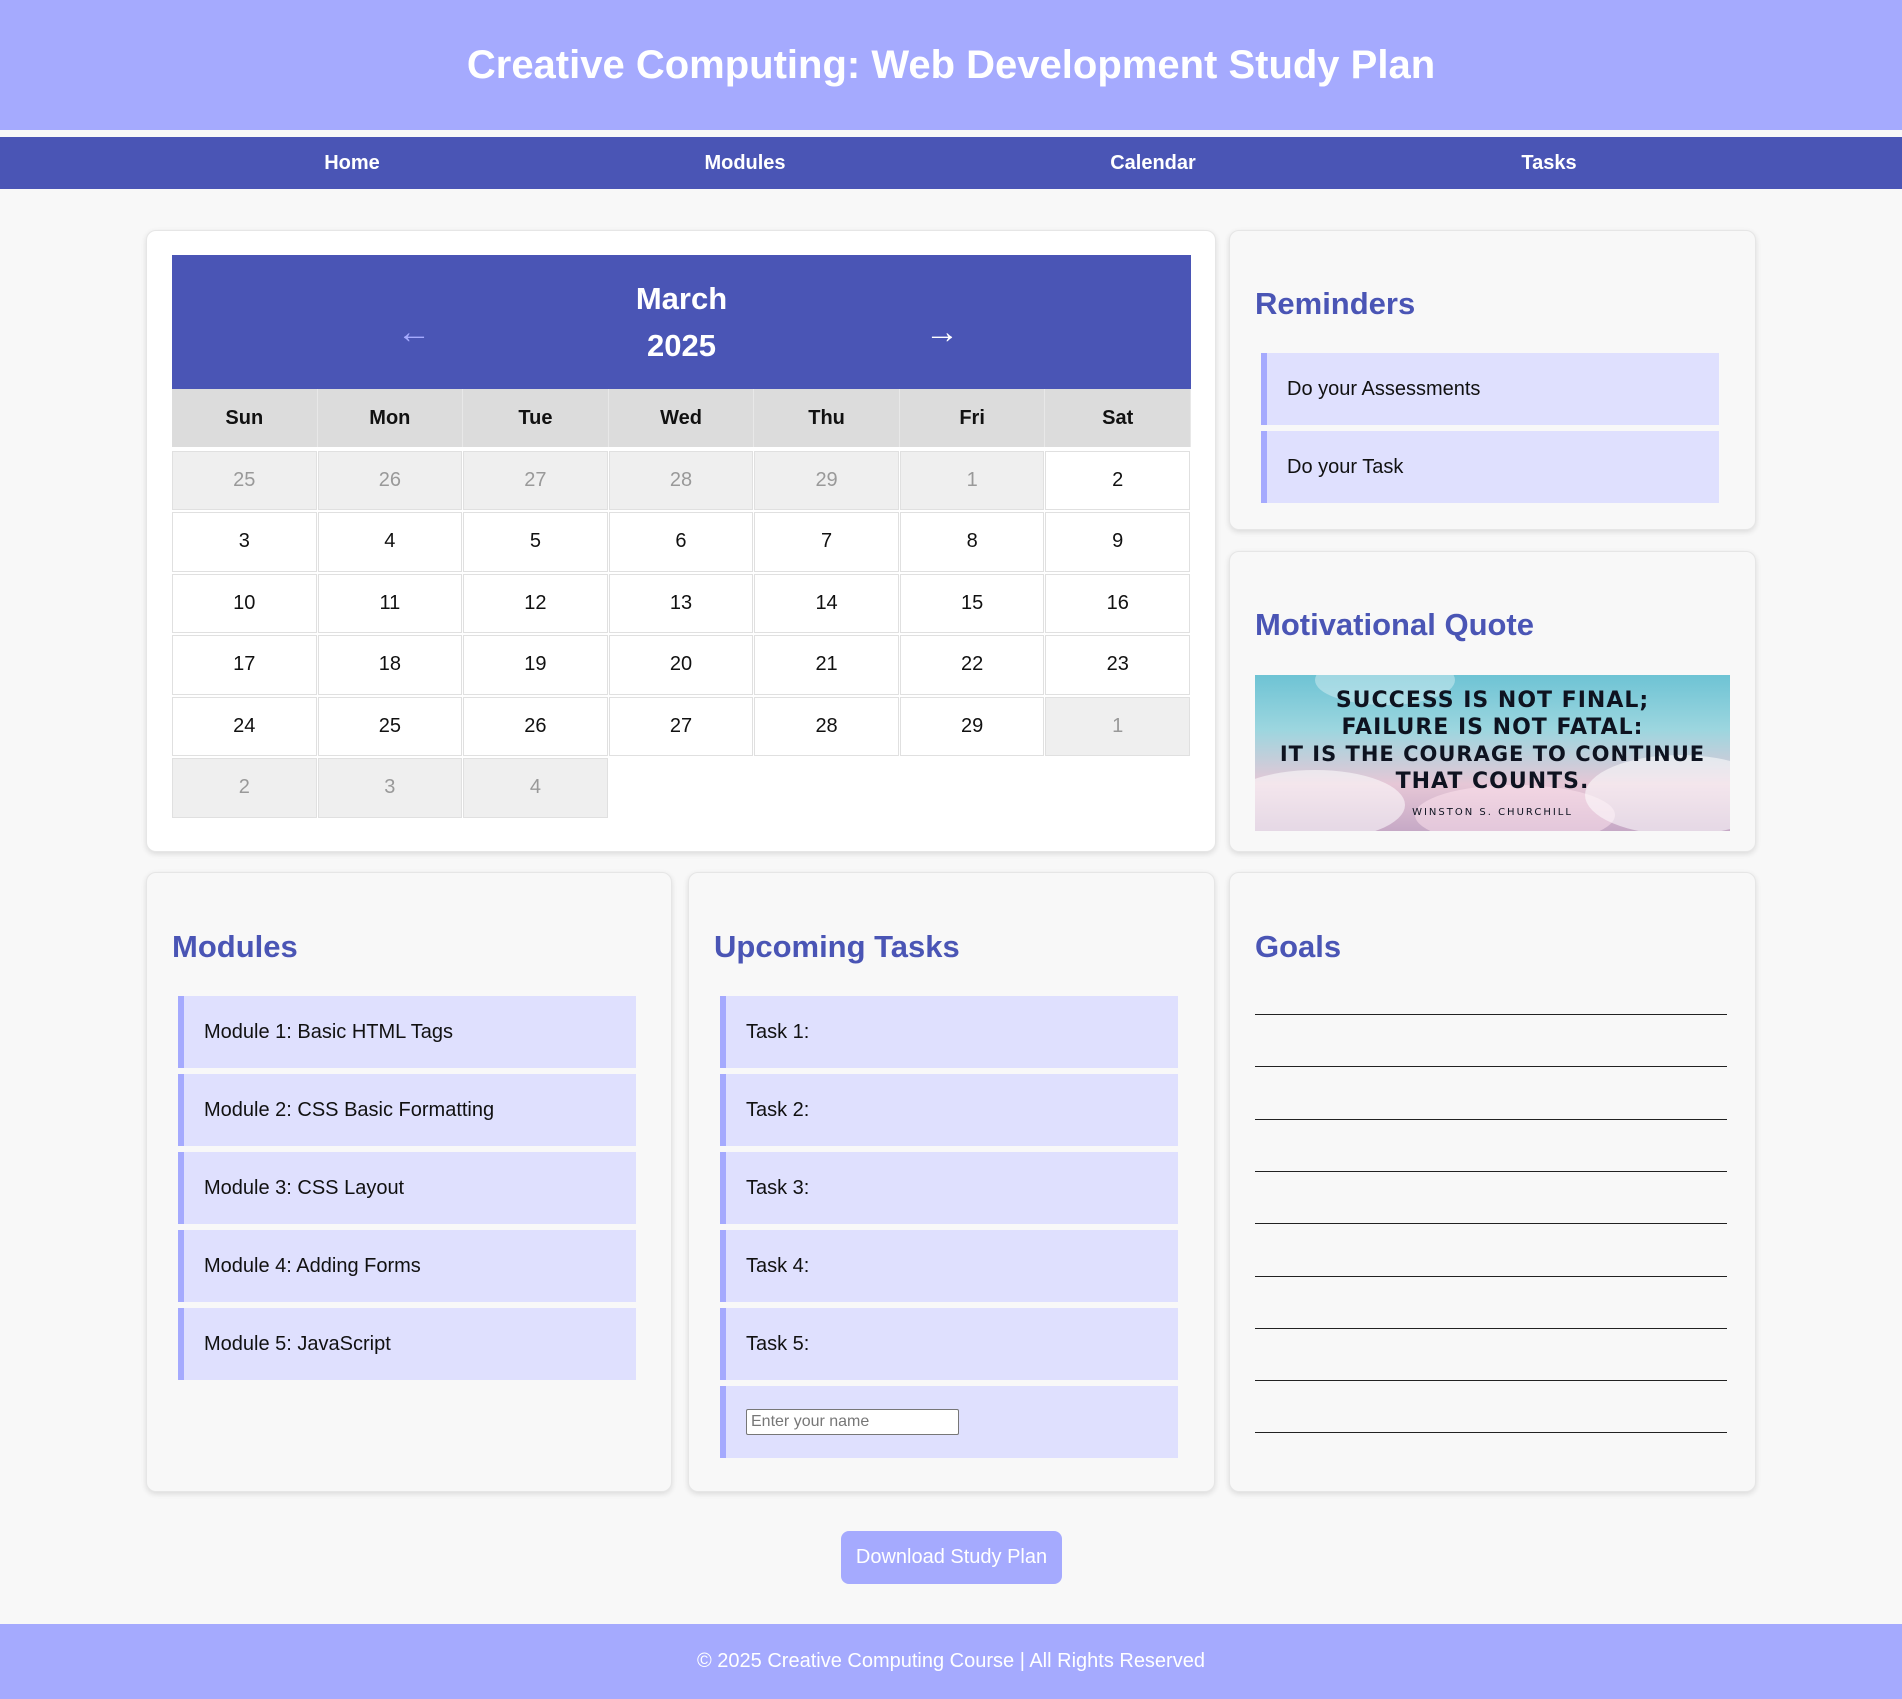 The image size is (1902, 1699). Describe the element at coordinates (826, 665) in the screenshot. I see `calendar-day: 21` at that location.